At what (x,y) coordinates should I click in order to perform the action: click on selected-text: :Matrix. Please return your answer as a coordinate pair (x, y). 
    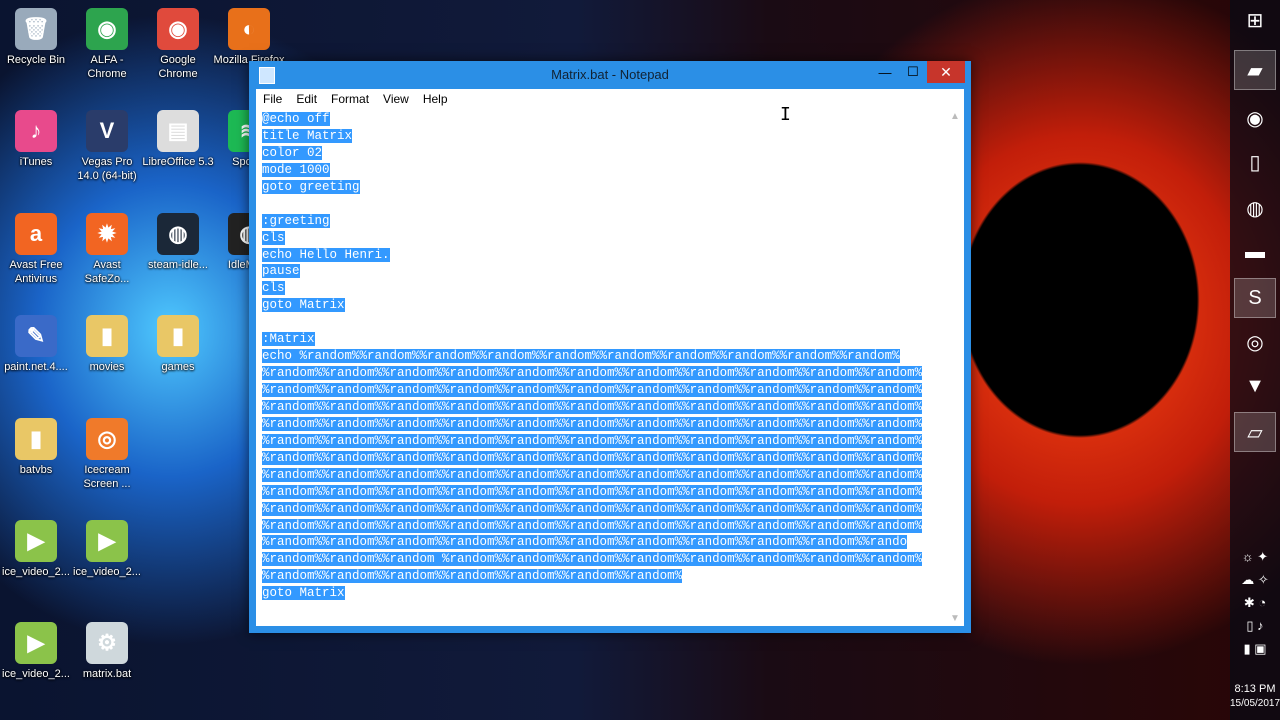
    Looking at the image, I should click on (288, 339).